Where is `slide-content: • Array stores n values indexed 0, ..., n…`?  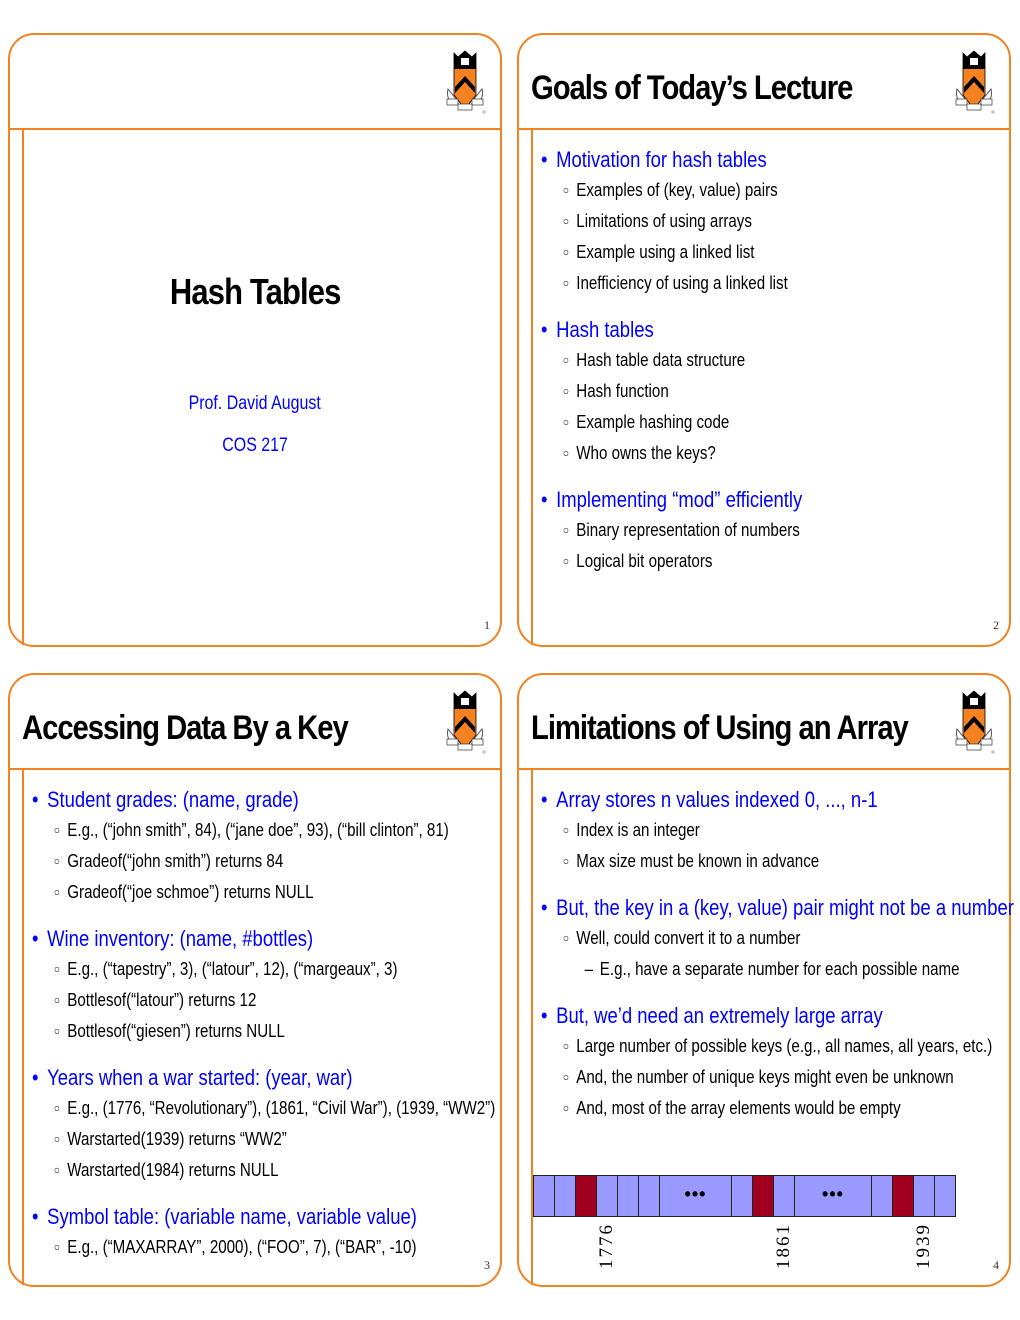
slide-content: • Array stores n values indexed 0, ..., n… is located at coordinates (777, 951).